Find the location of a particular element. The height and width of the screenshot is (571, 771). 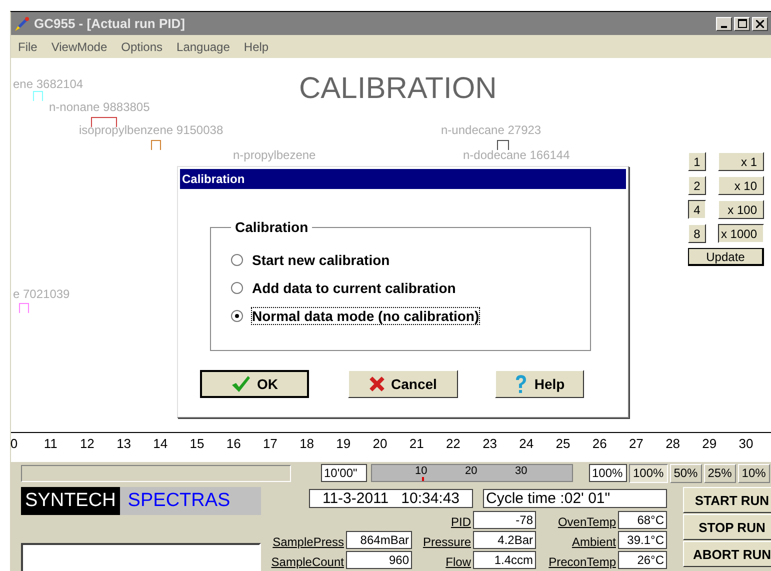

reading-label: Flow is located at coordinates (442, 562).